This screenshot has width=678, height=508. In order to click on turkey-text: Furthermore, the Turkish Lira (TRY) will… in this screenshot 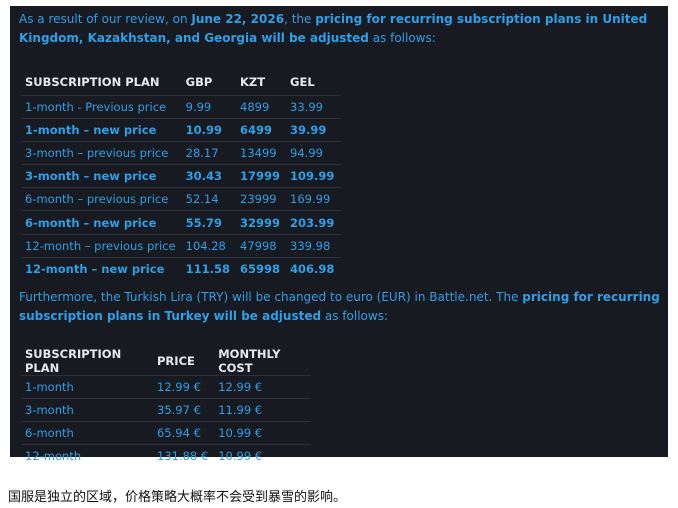, I will do `click(271, 296)`.